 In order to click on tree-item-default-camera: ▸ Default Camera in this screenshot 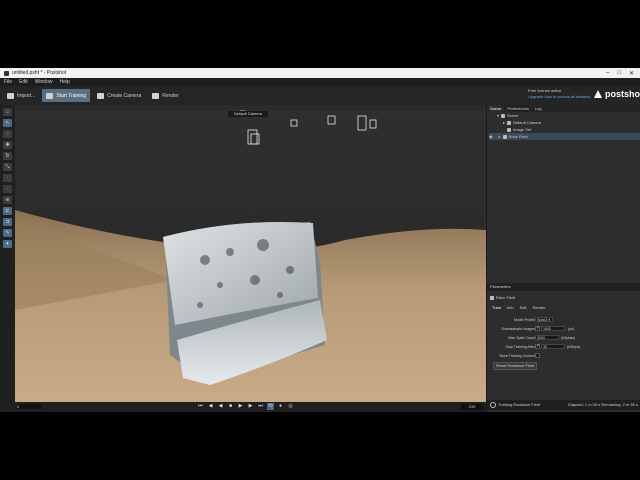, I will do `click(564, 122)`.